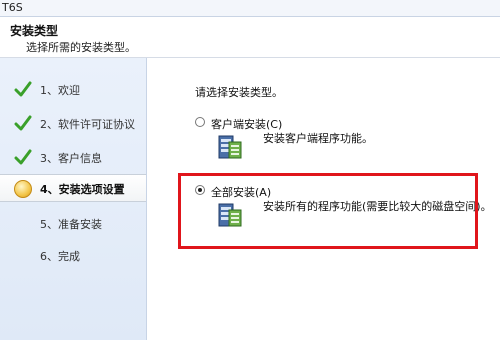 The height and width of the screenshot is (340, 500). I want to click on highlight-box, so click(328, 211).